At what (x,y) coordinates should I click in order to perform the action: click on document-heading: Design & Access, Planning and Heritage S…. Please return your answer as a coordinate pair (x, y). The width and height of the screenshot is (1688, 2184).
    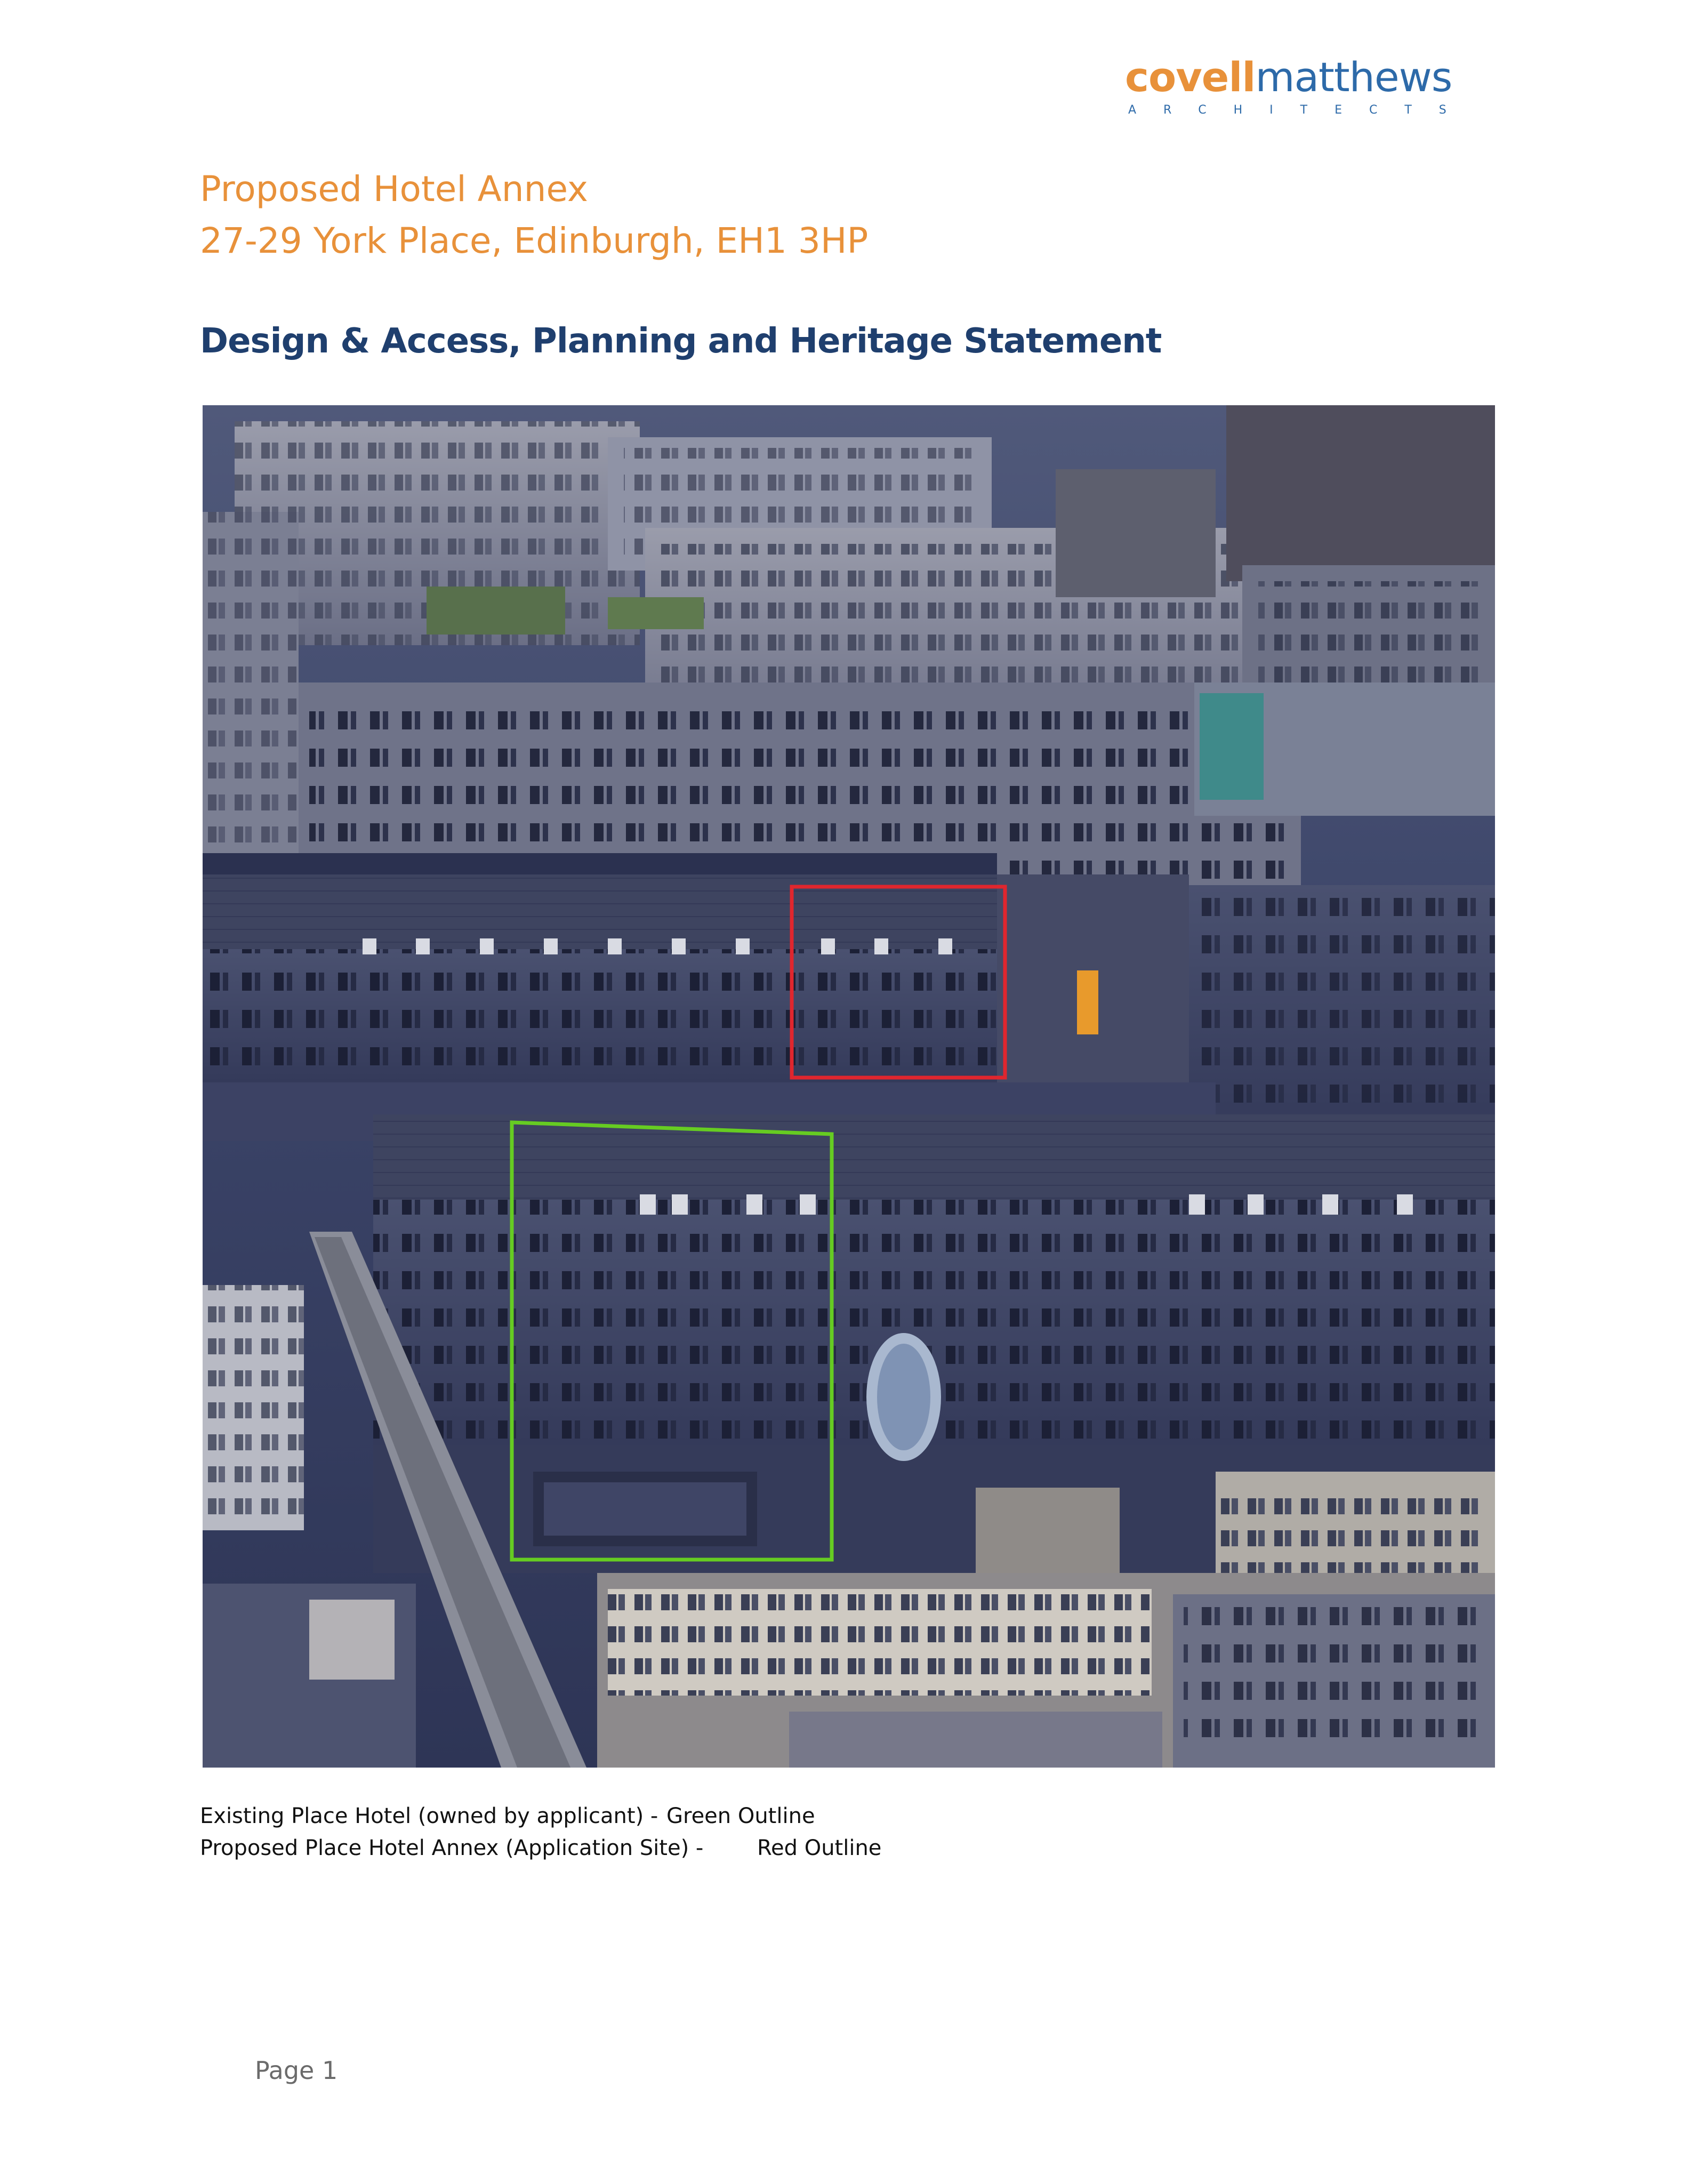
    Looking at the image, I should click on (681, 341).